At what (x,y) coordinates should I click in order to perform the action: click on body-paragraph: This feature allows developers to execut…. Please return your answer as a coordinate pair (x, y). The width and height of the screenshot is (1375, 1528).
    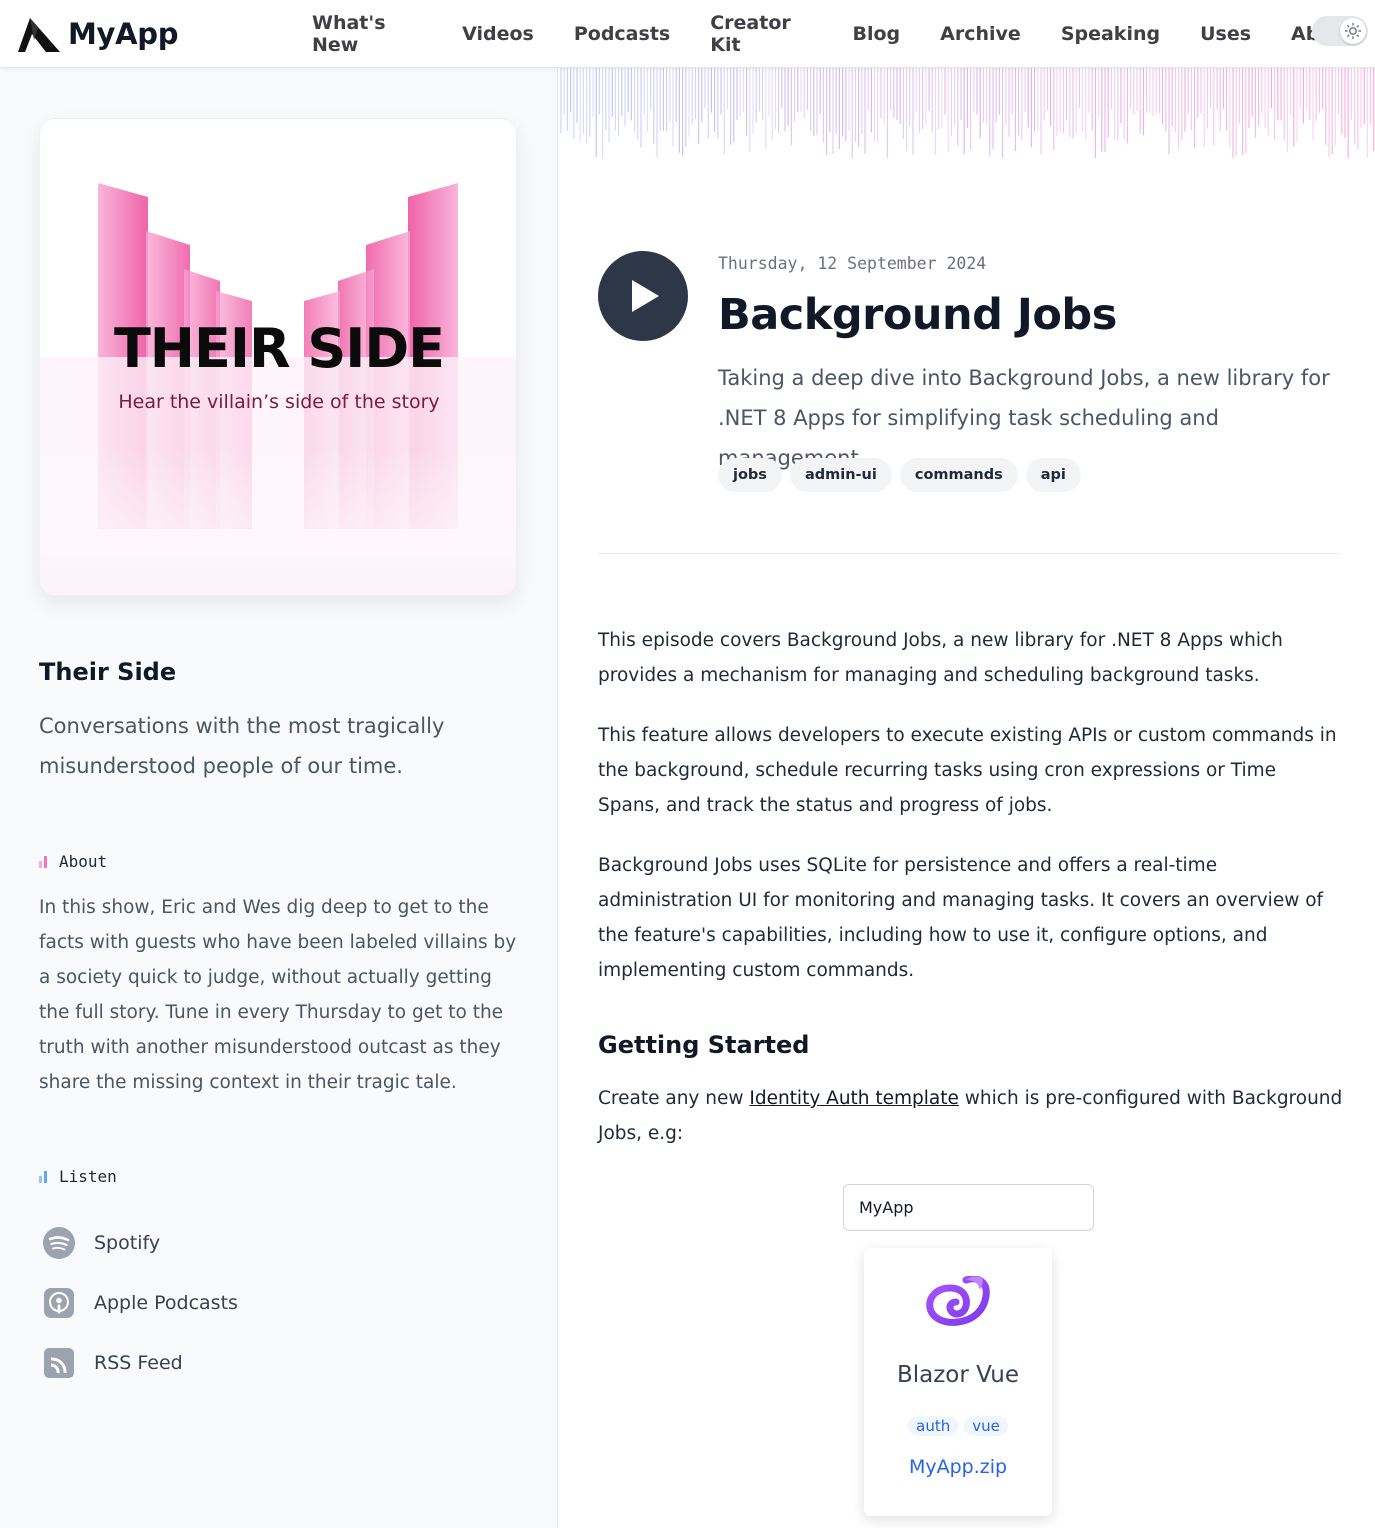
    Looking at the image, I should click on (967, 770).